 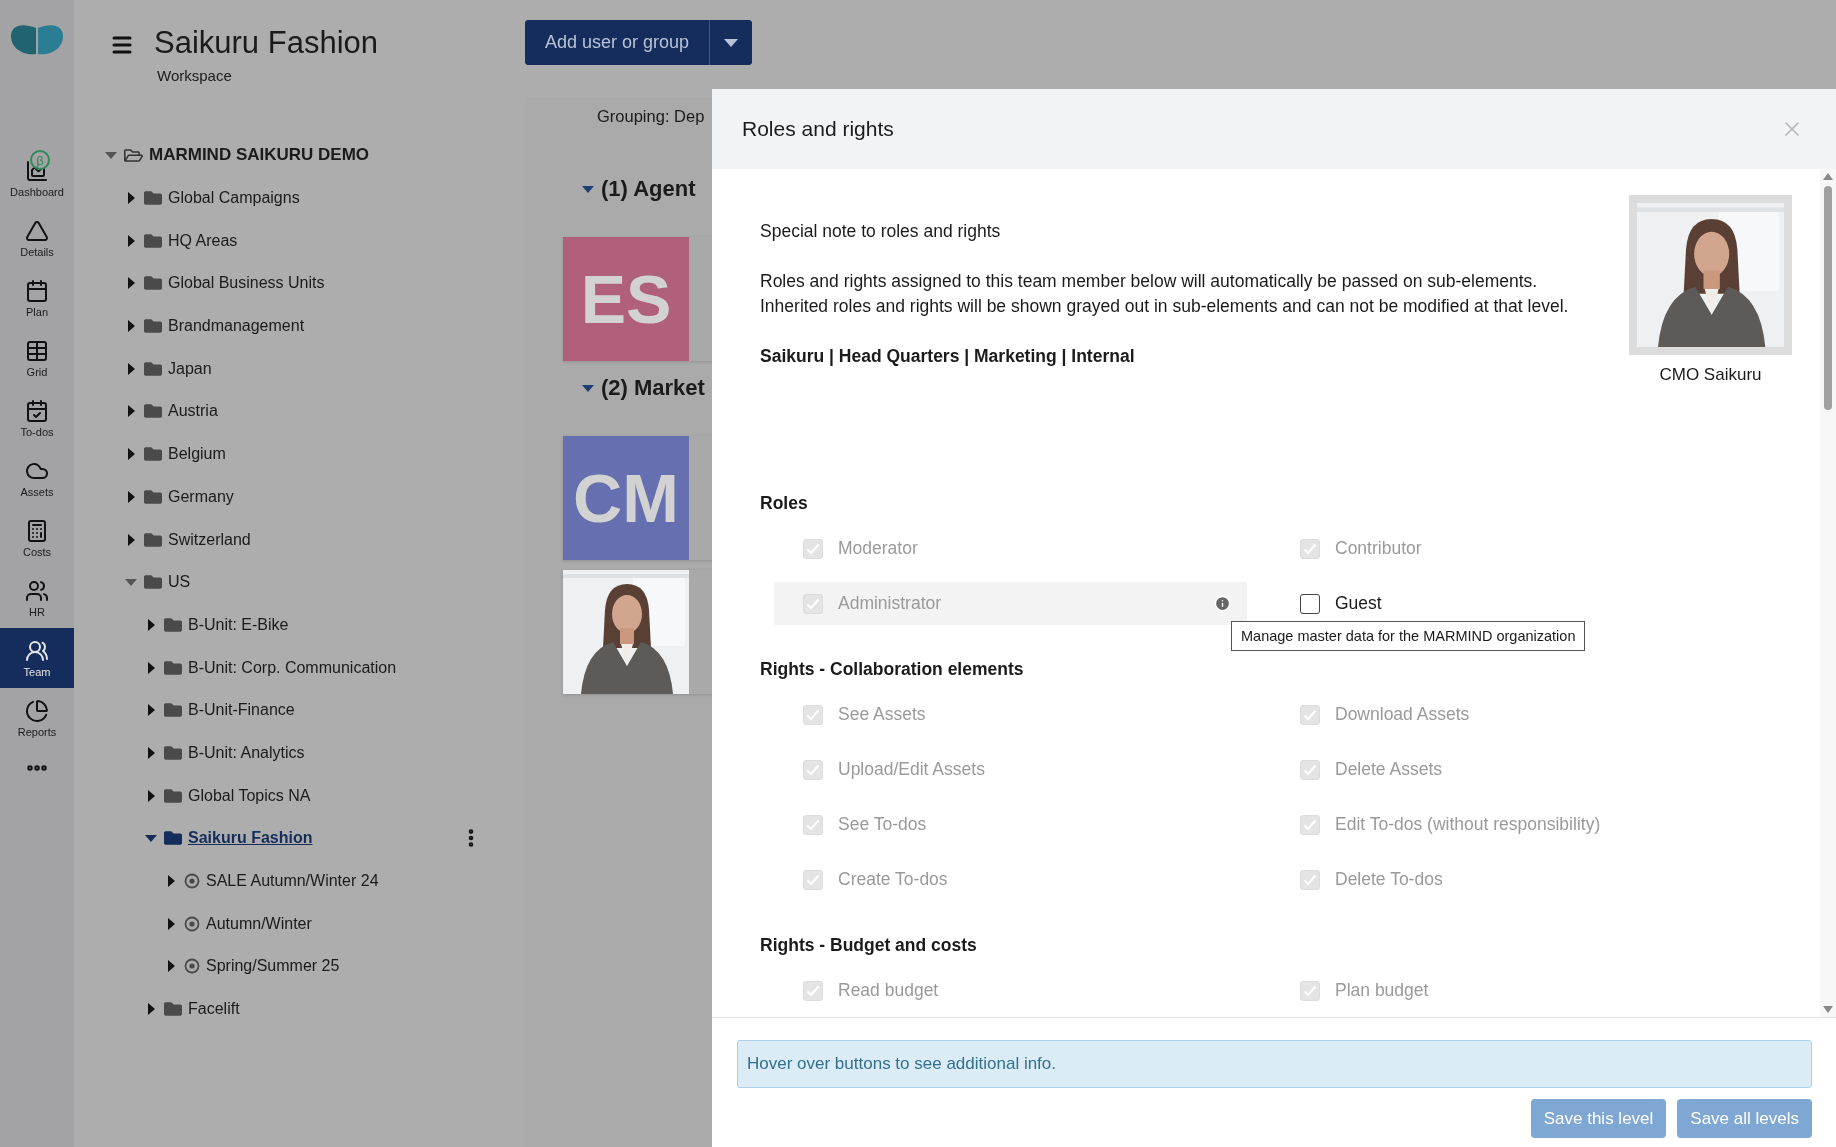 I want to click on scroll-down-icon, so click(x=1828, y=1009).